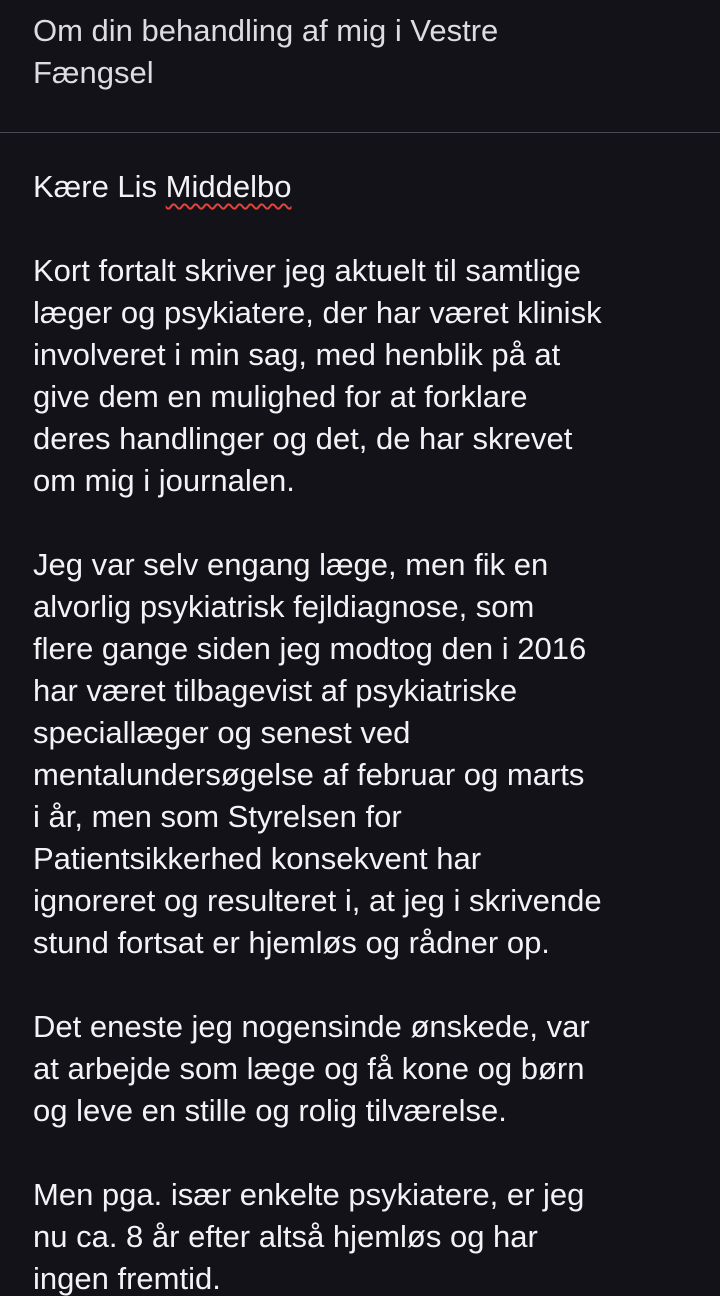  Describe the element at coordinates (280, 396) in the screenshot. I see `paragraph-line: give dem en mulighed for at forklare` at that location.